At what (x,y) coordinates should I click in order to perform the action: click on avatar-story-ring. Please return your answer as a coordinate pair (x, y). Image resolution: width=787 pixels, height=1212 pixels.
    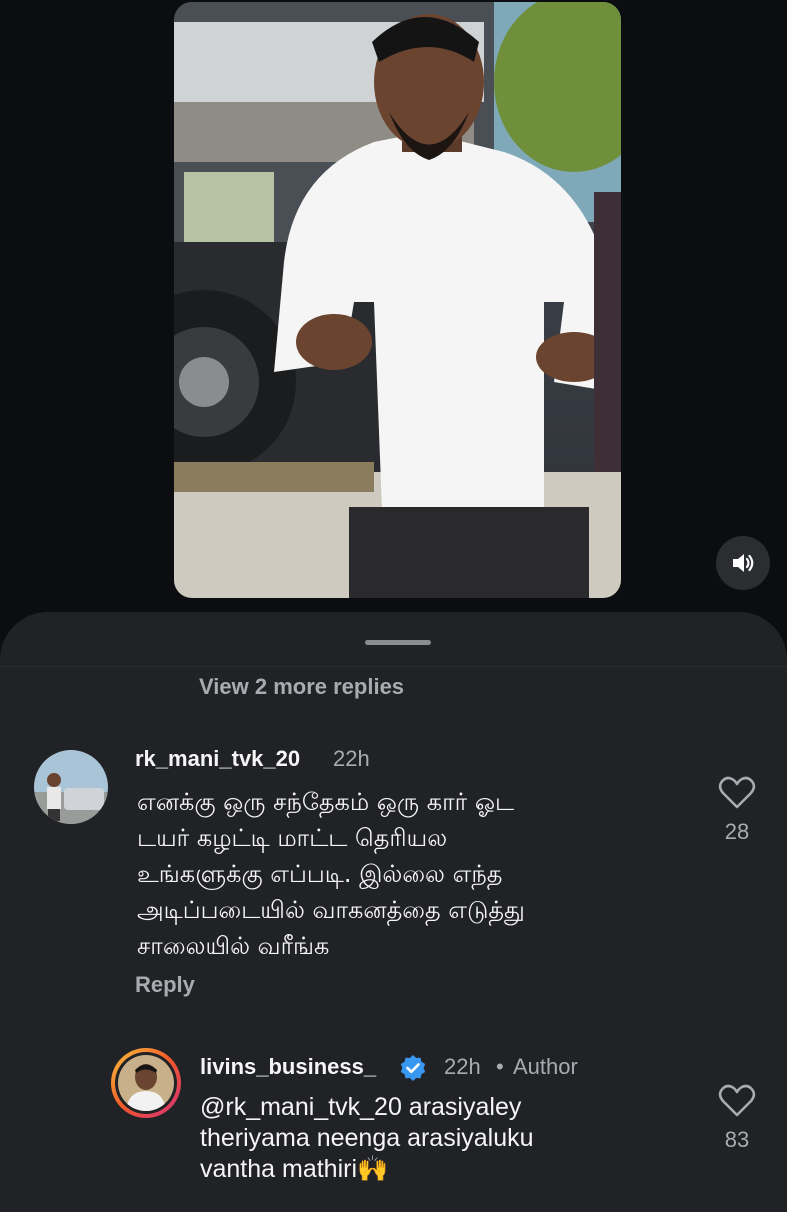
    Looking at the image, I should click on (146, 1083).